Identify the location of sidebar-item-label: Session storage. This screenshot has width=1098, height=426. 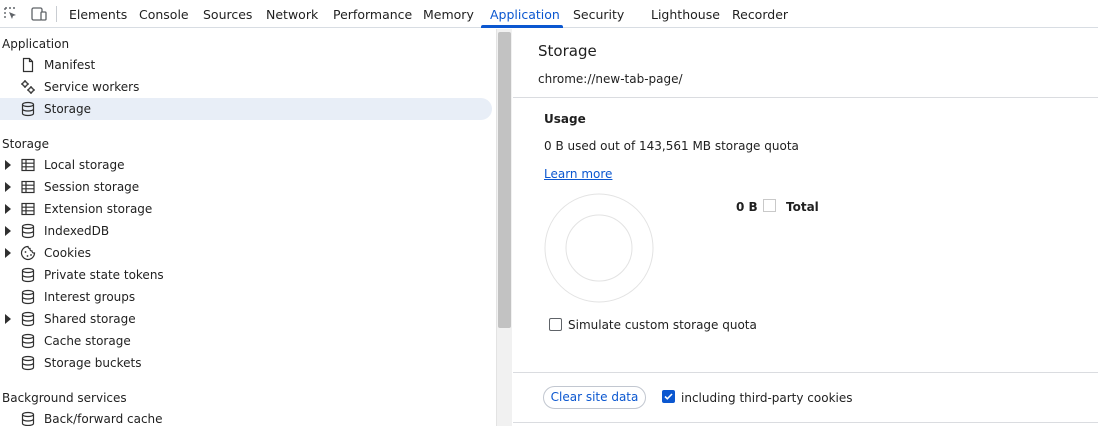
(92, 187).